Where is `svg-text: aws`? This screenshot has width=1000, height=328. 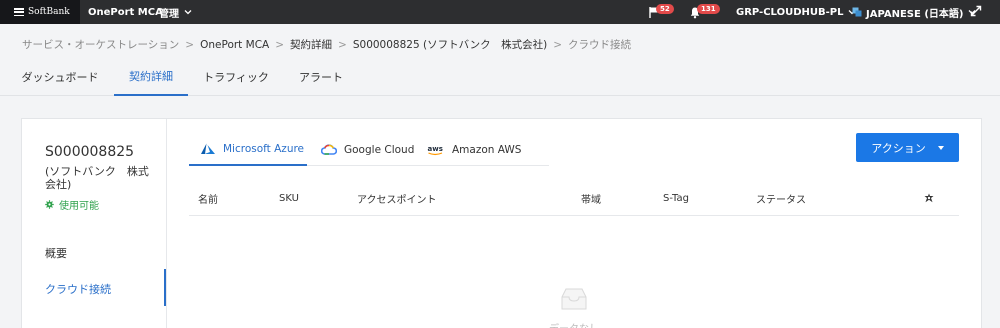 svg-text: aws is located at coordinates (435, 149).